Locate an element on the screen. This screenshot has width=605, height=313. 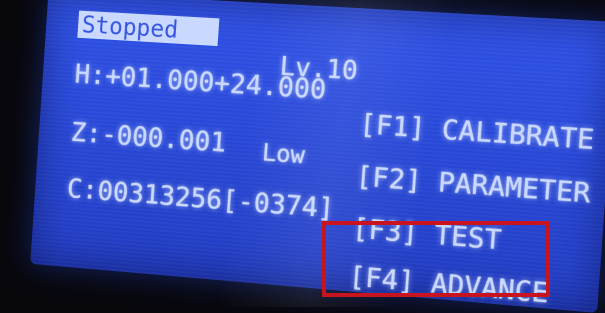
z-mode-label: Low is located at coordinates (283, 154).